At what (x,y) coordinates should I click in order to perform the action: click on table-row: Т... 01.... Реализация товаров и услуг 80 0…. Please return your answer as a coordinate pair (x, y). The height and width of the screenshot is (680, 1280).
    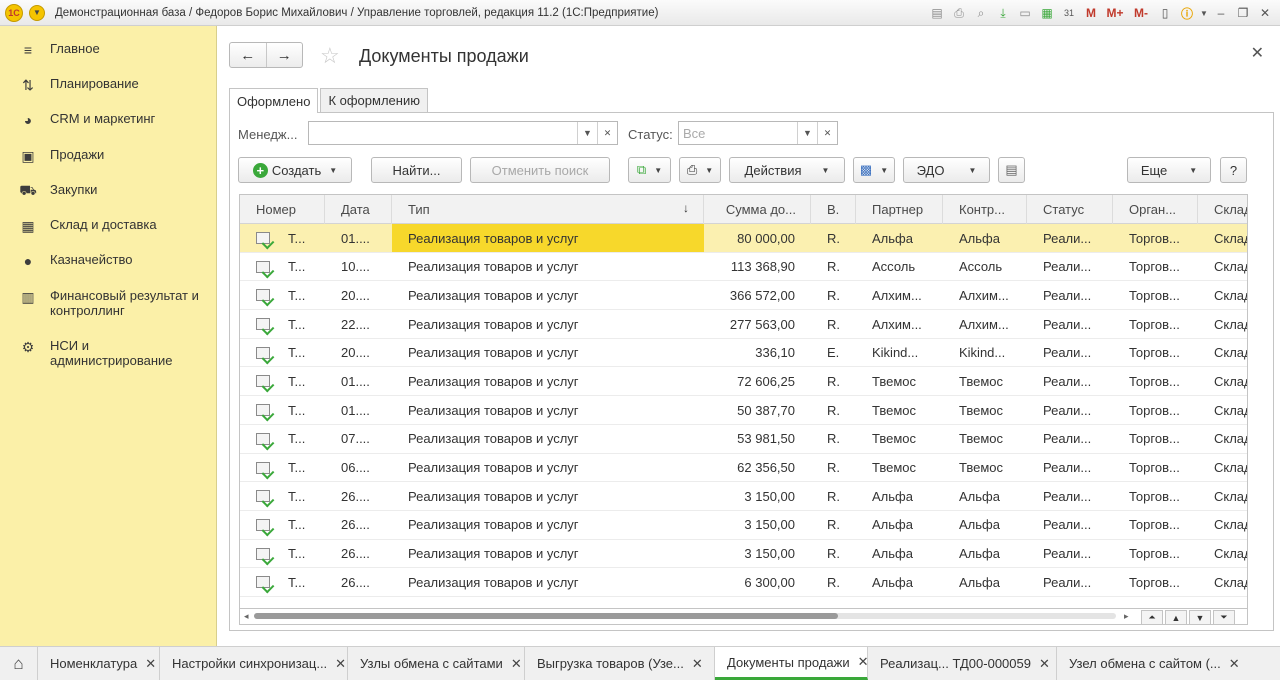
    Looking at the image, I should click on (743, 238).